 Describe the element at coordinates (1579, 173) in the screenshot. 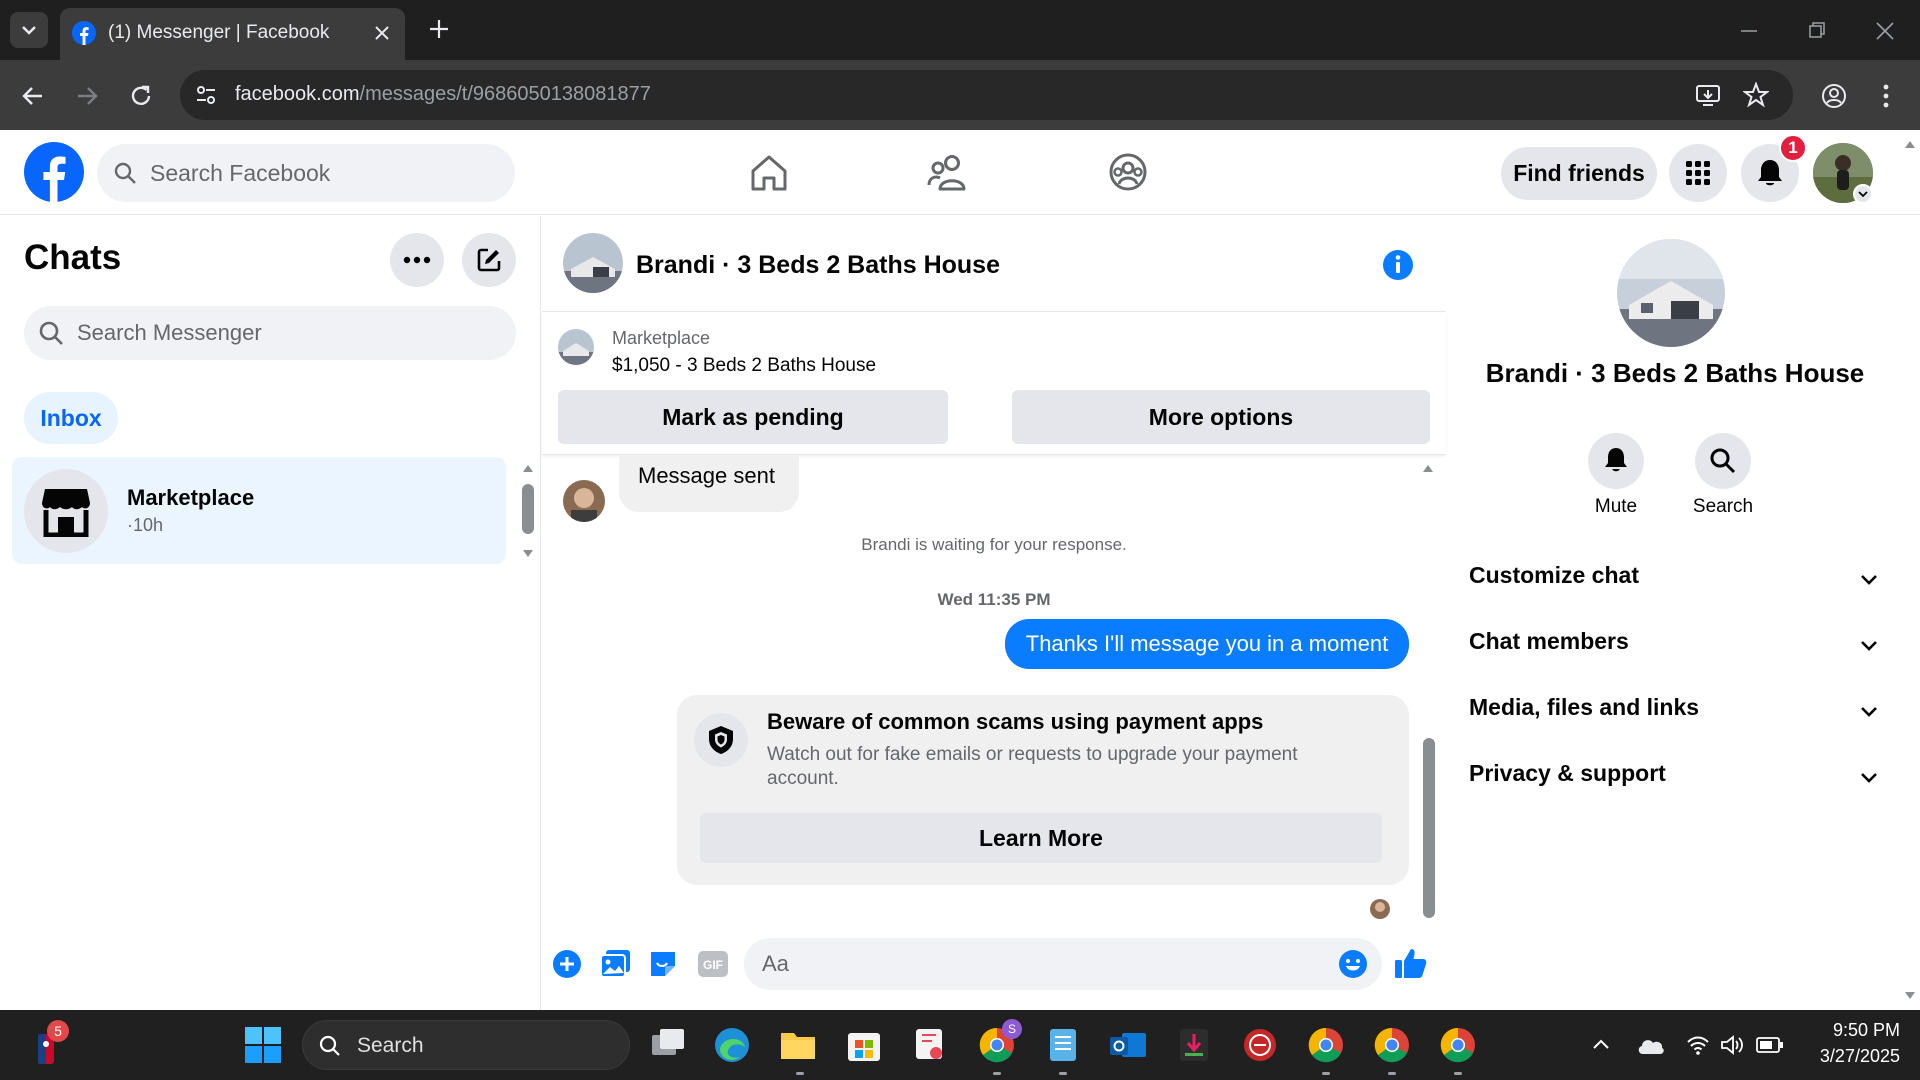

I see `find-friends-button: Find friends` at that location.